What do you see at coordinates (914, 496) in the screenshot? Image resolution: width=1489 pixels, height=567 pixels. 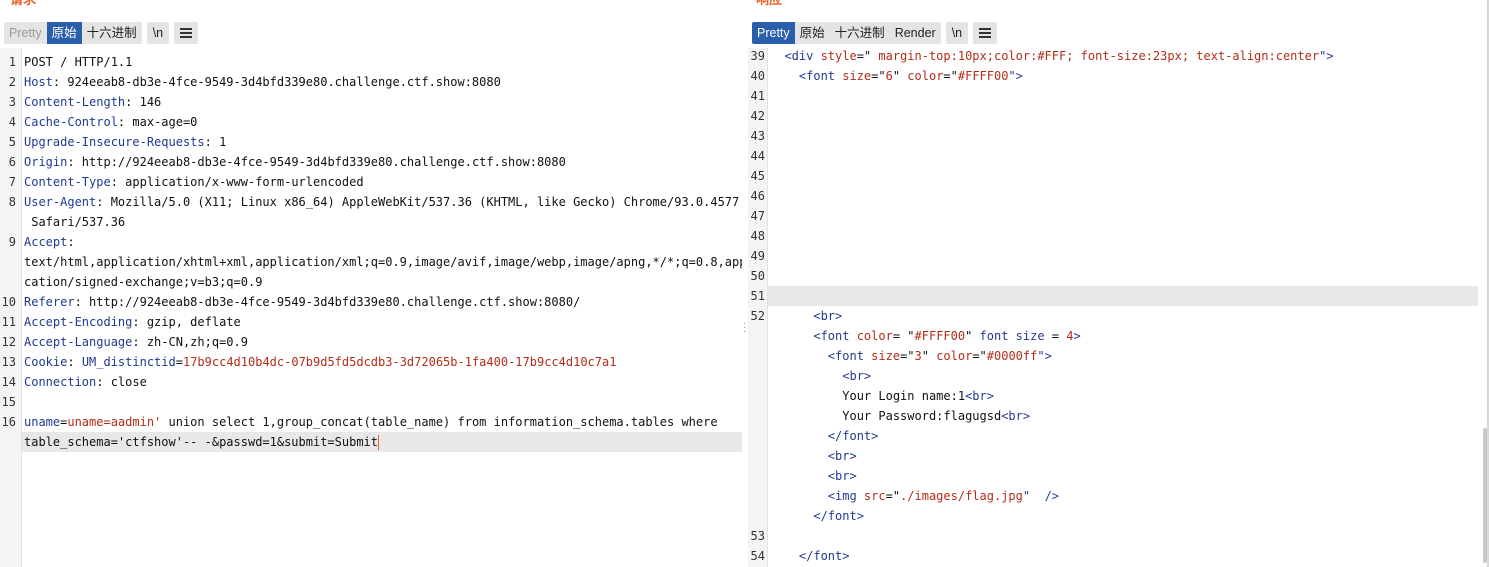 I see `code-text: <img src="./images/flag.jpg" />` at bounding box center [914, 496].